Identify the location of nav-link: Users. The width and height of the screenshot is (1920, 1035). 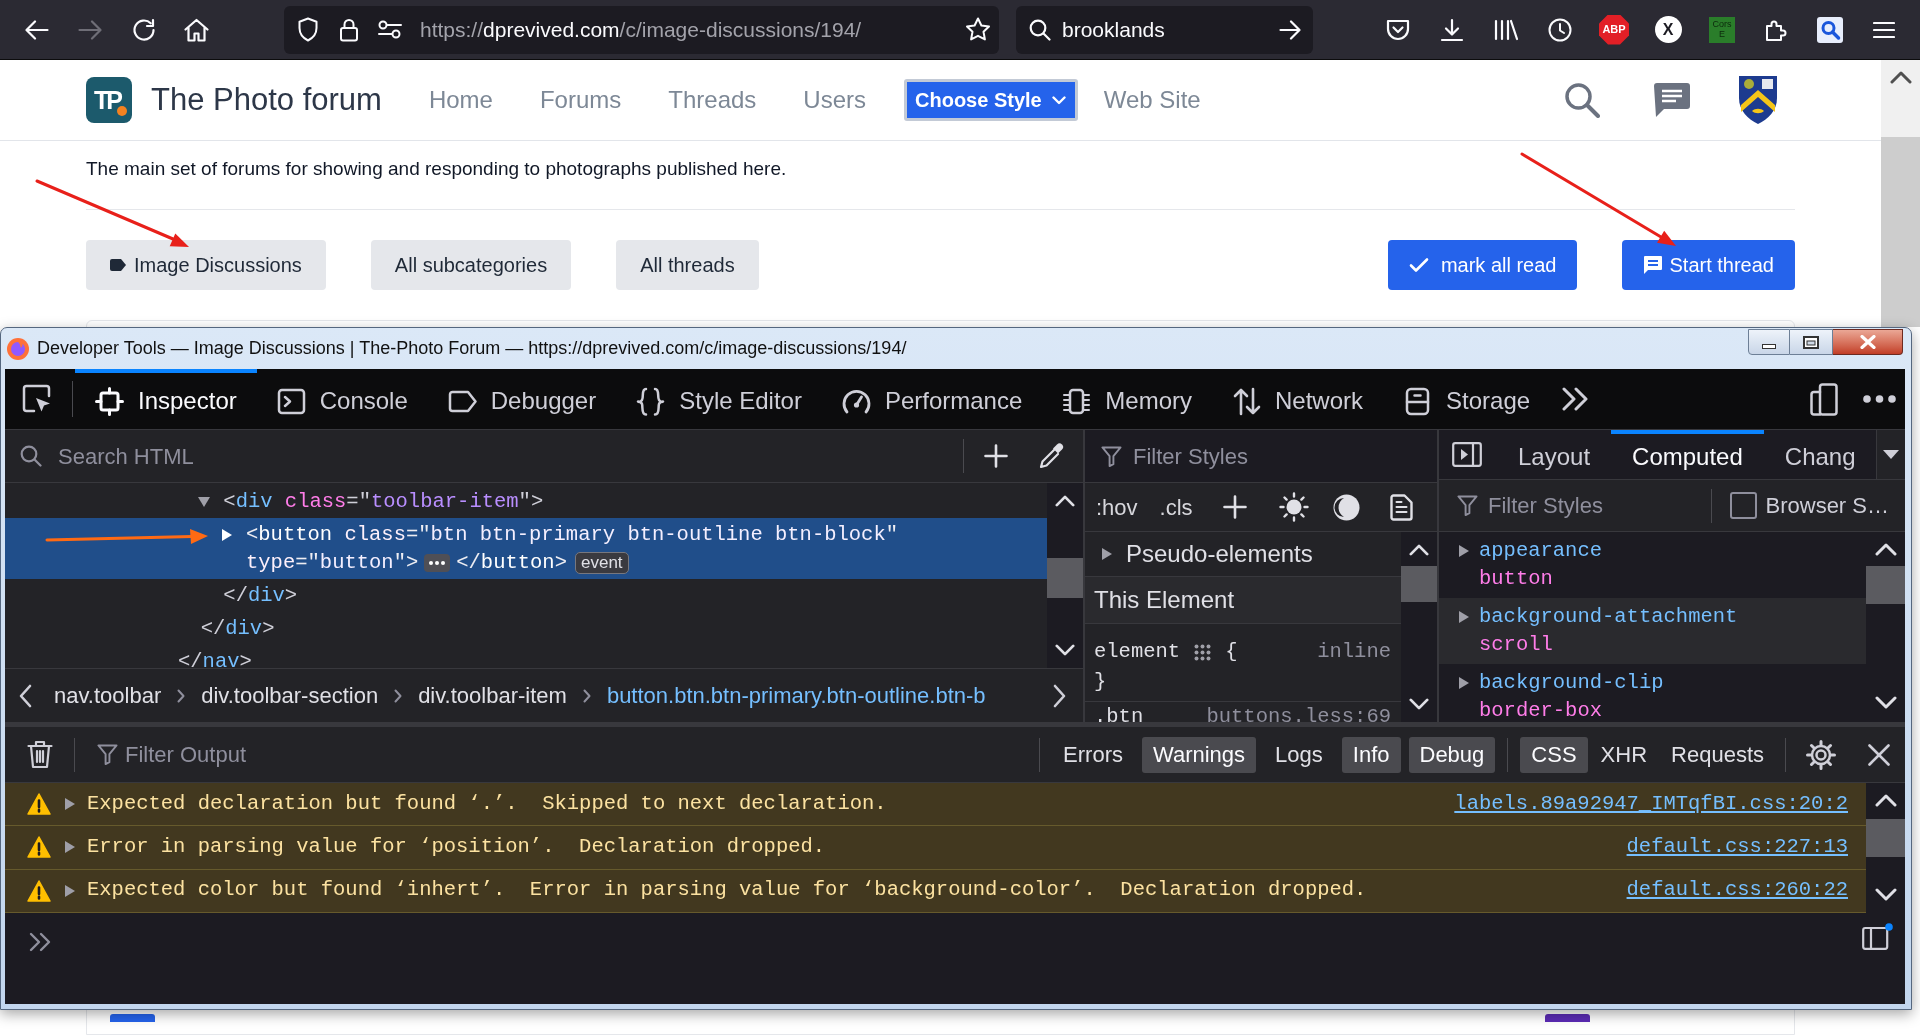
(834, 100).